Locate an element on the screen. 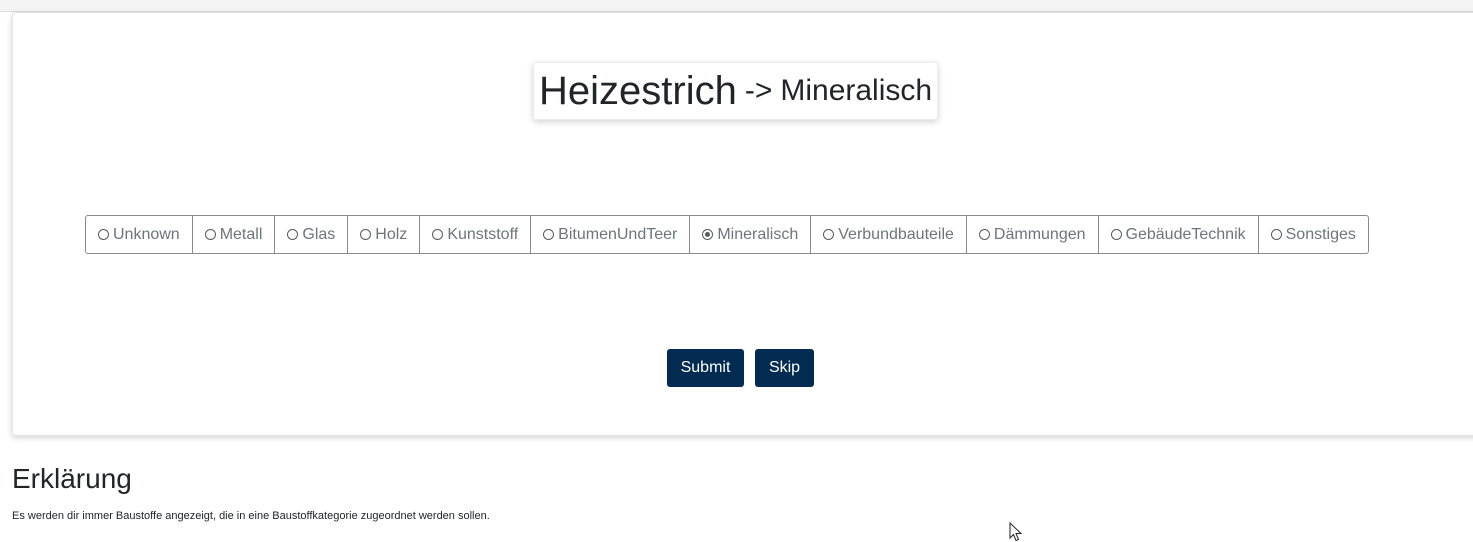 This screenshot has height=542, width=1473. submit-button: Submit is located at coordinates (705, 368).